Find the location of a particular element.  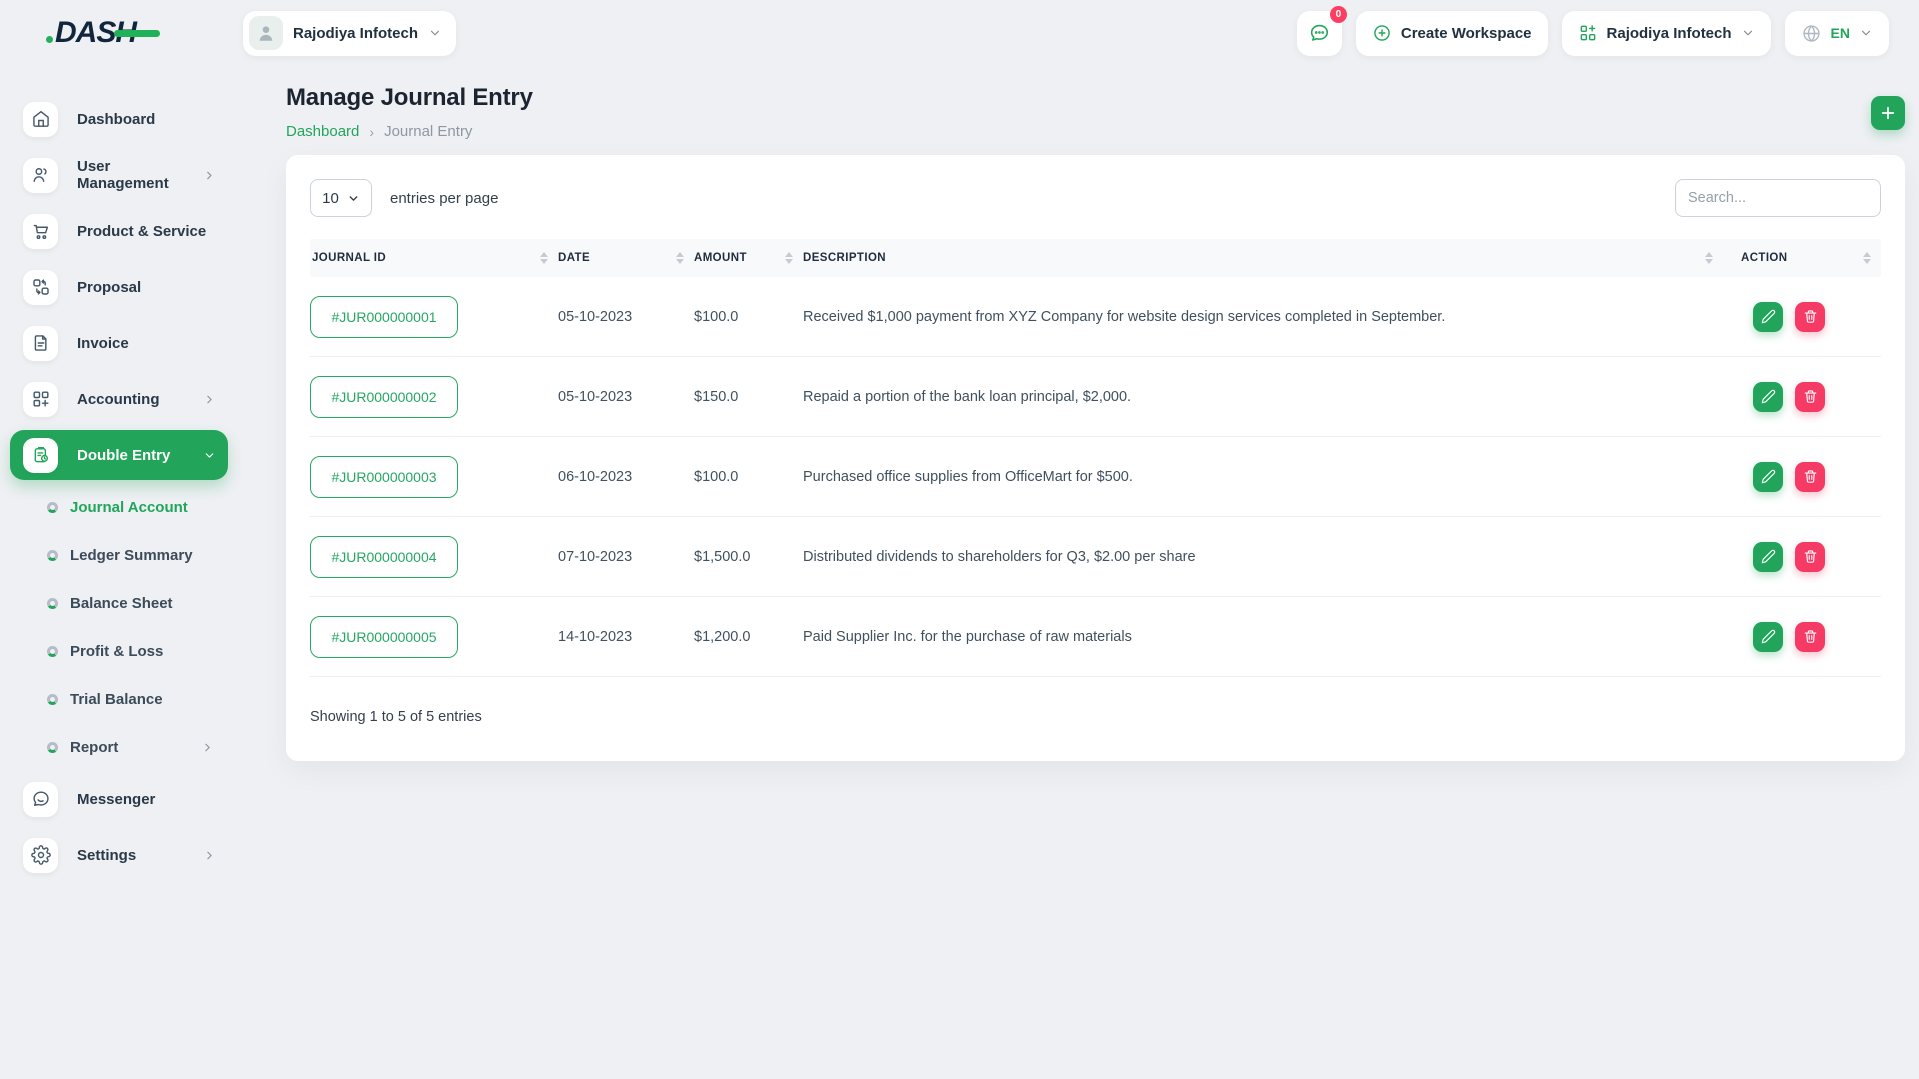

chat-bubble-icon is located at coordinates (1320, 32).